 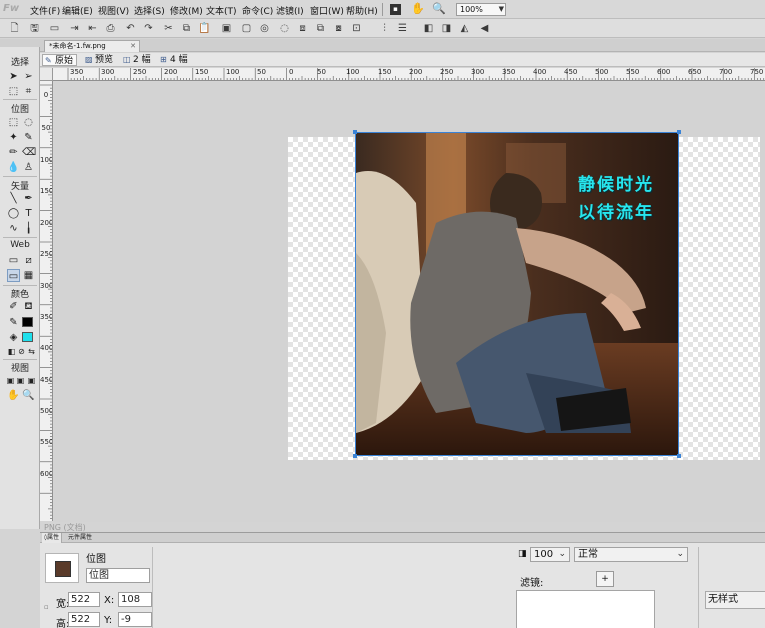 What do you see at coordinates (13, 337) in the screenshot?
I see `fill-color-icon: ◈` at bounding box center [13, 337].